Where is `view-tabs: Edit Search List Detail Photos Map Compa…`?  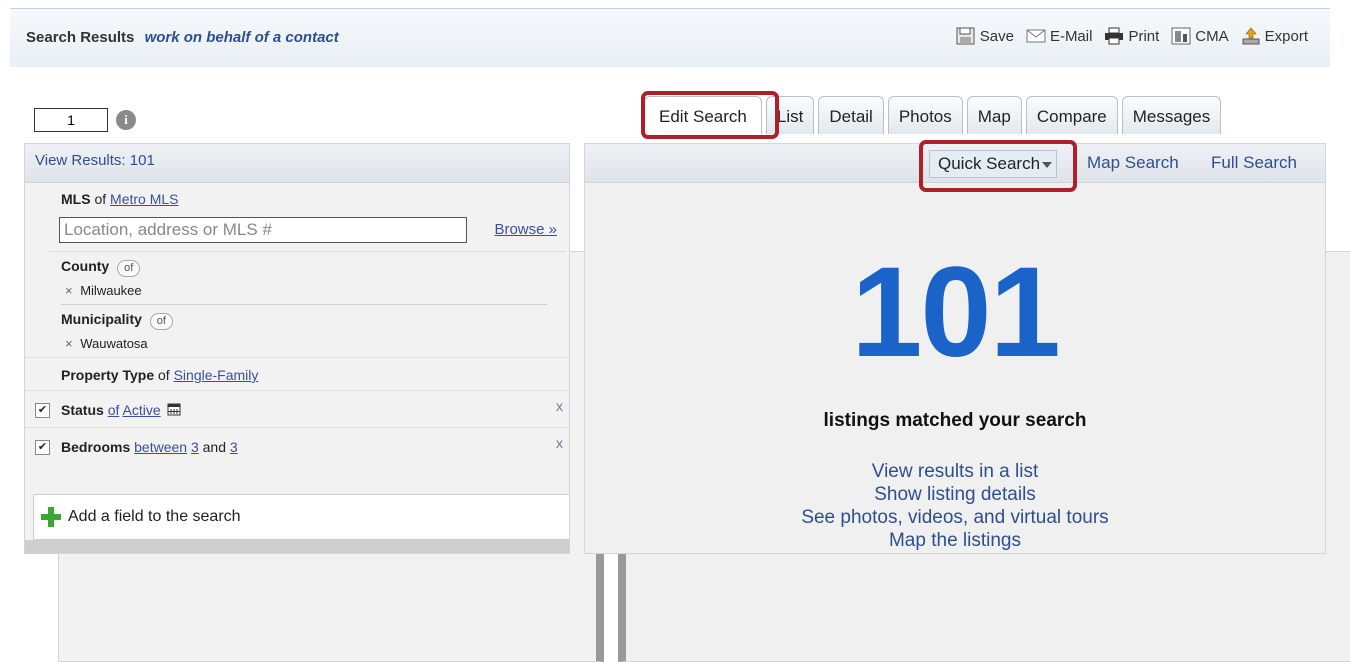
view-tabs: Edit Search List Detail Photos Map Compa… is located at coordinates (933, 115).